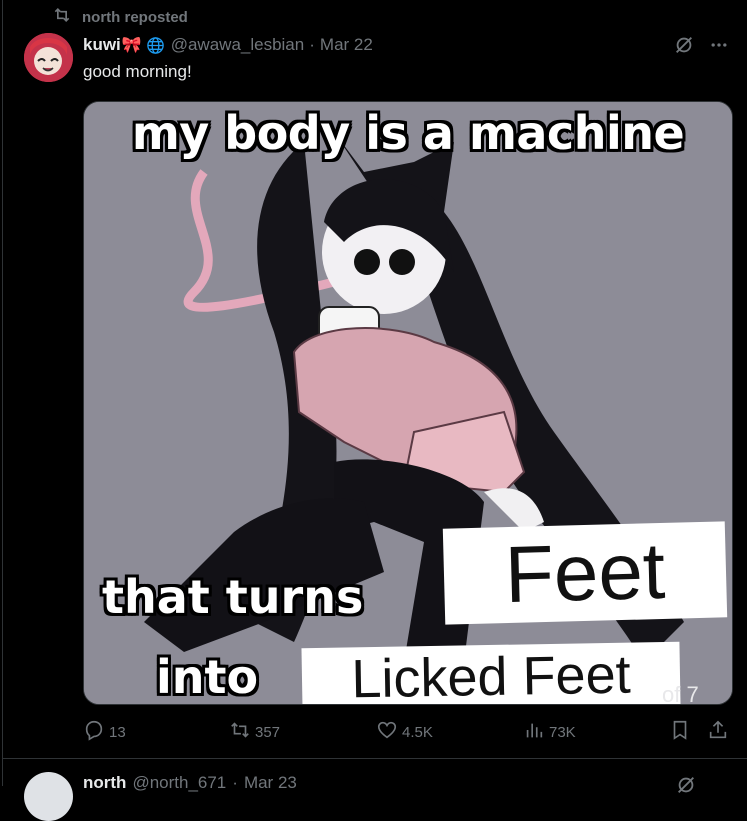  I want to click on bookmark-button, so click(680, 732).